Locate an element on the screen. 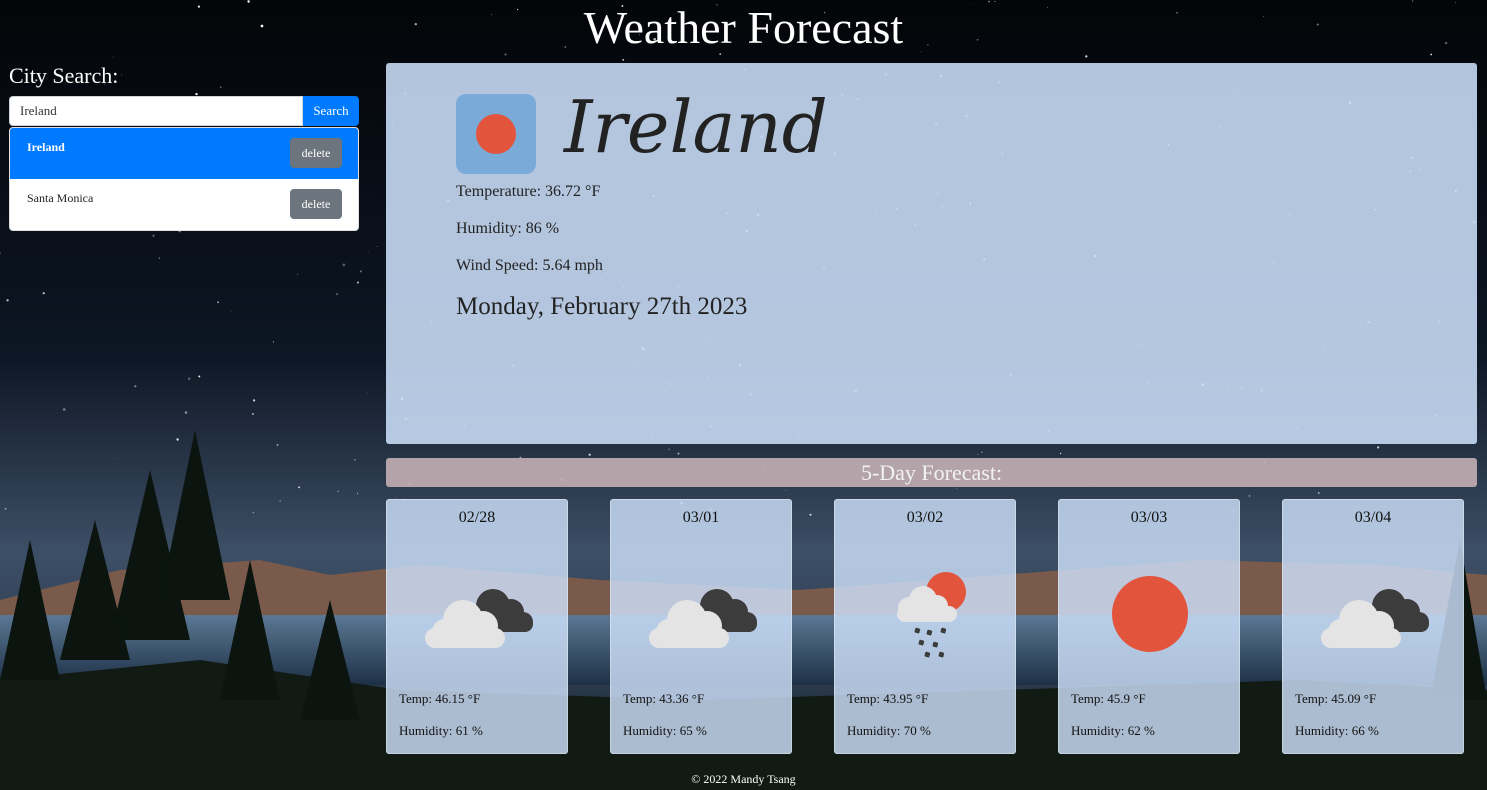 The height and width of the screenshot is (790, 1487). forecast-humidity: Humidity: 62 % is located at coordinates (1113, 730).